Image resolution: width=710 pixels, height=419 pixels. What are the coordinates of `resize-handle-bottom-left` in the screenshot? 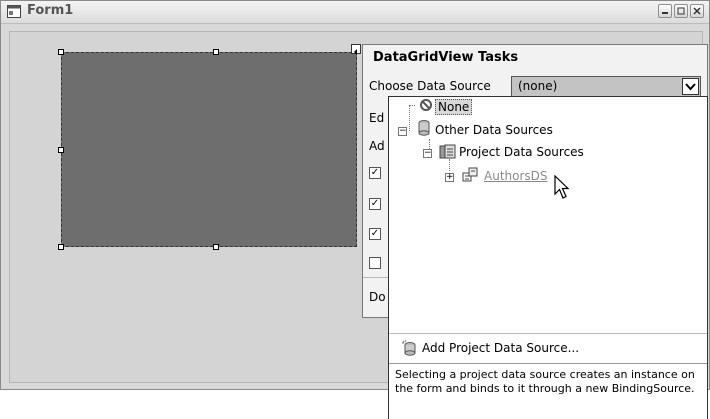 It's located at (61, 247).